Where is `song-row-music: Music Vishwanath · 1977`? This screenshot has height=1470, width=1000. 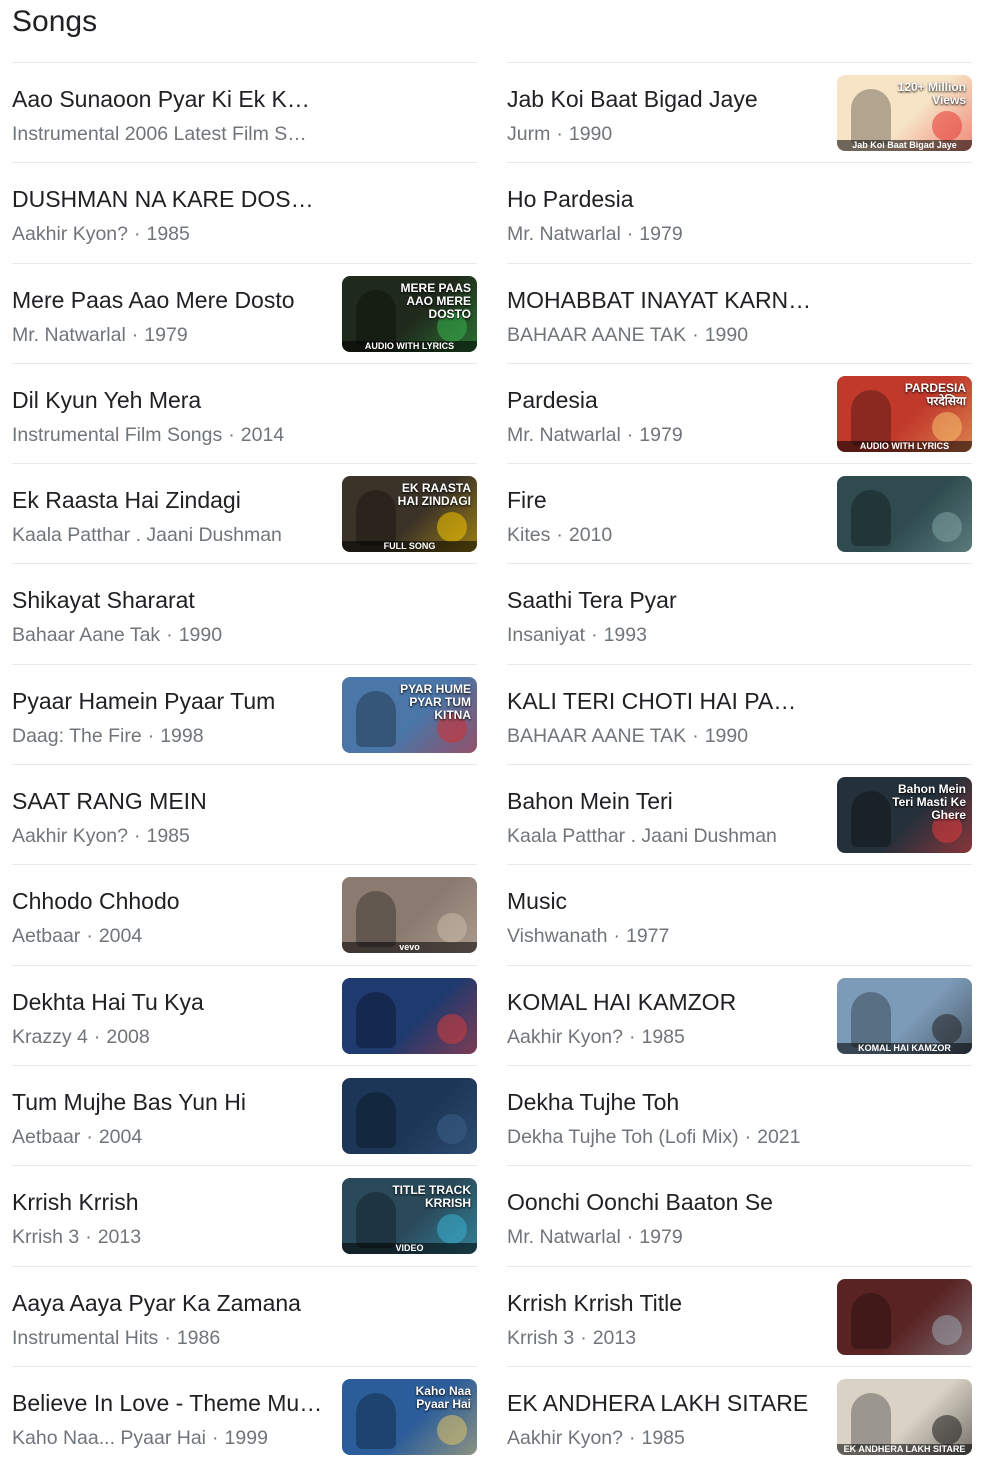
song-row-music: Music Vishwanath · 1977 is located at coordinates (739, 914).